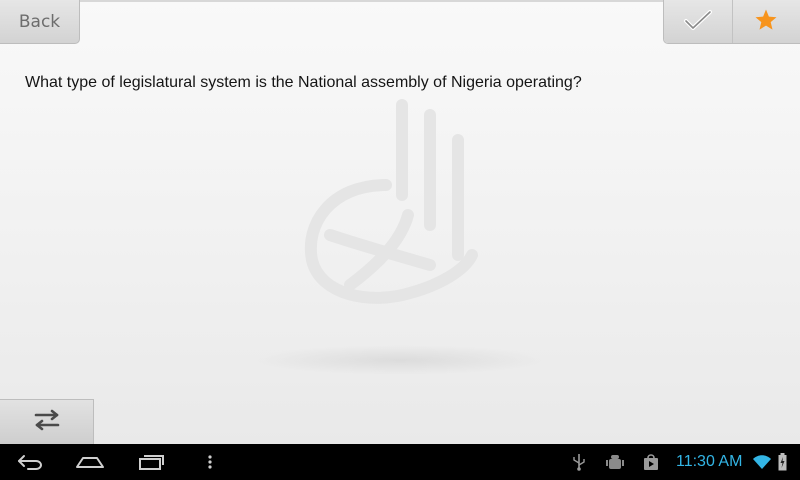 This screenshot has width=800, height=480. I want to click on checkmark-icon, so click(698, 22).